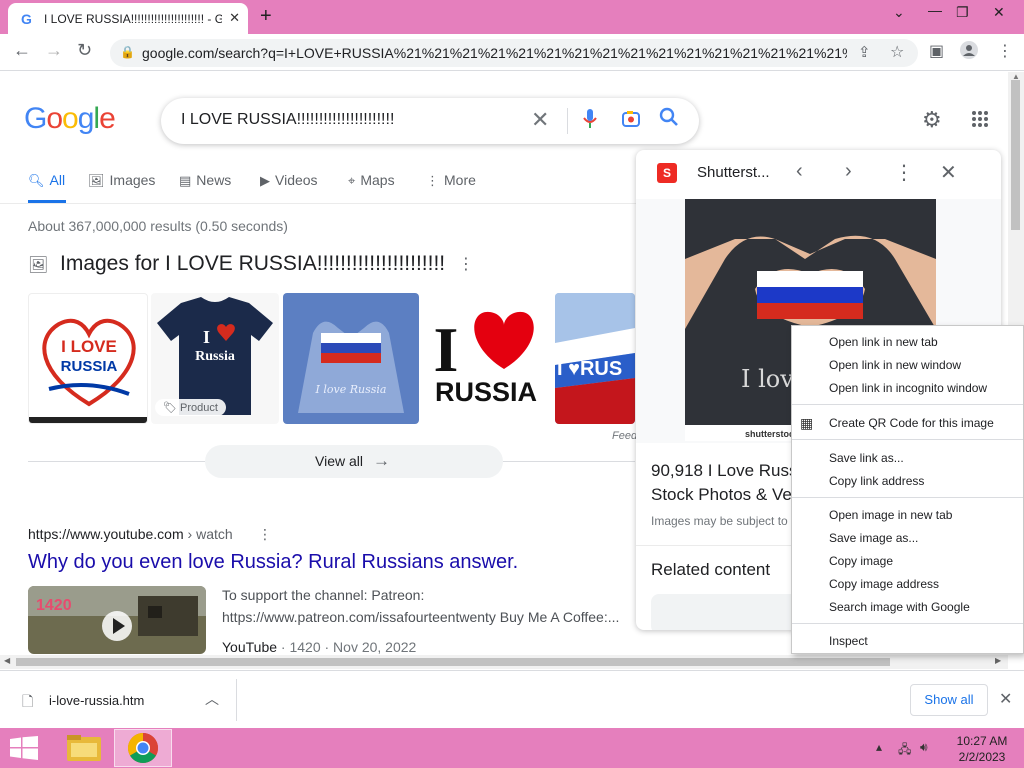 Image resolution: width=1024 pixels, height=768 pixels. I want to click on system-clock: 10:27 AM 2/2/2023, so click(982, 749).